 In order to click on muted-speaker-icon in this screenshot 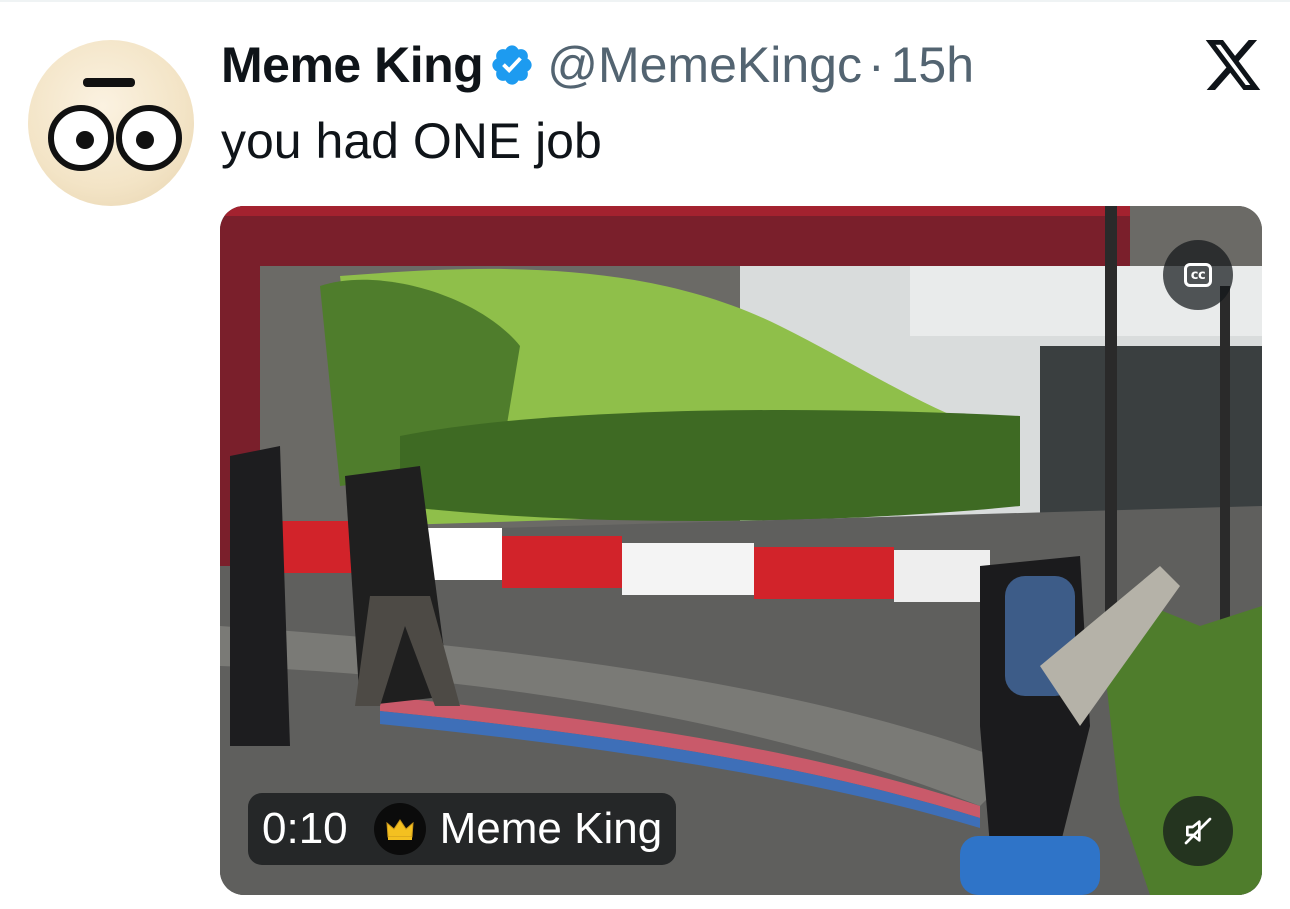, I will do `click(1198, 831)`.